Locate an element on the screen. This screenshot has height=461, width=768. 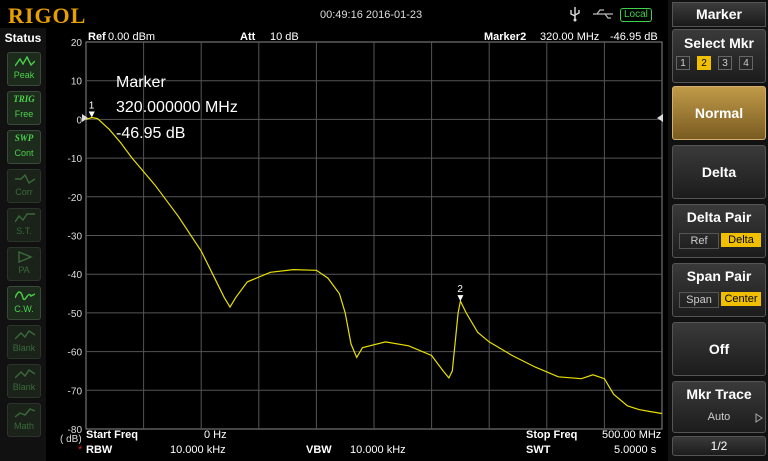
normal-label: Normal is located at coordinates (719, 113).